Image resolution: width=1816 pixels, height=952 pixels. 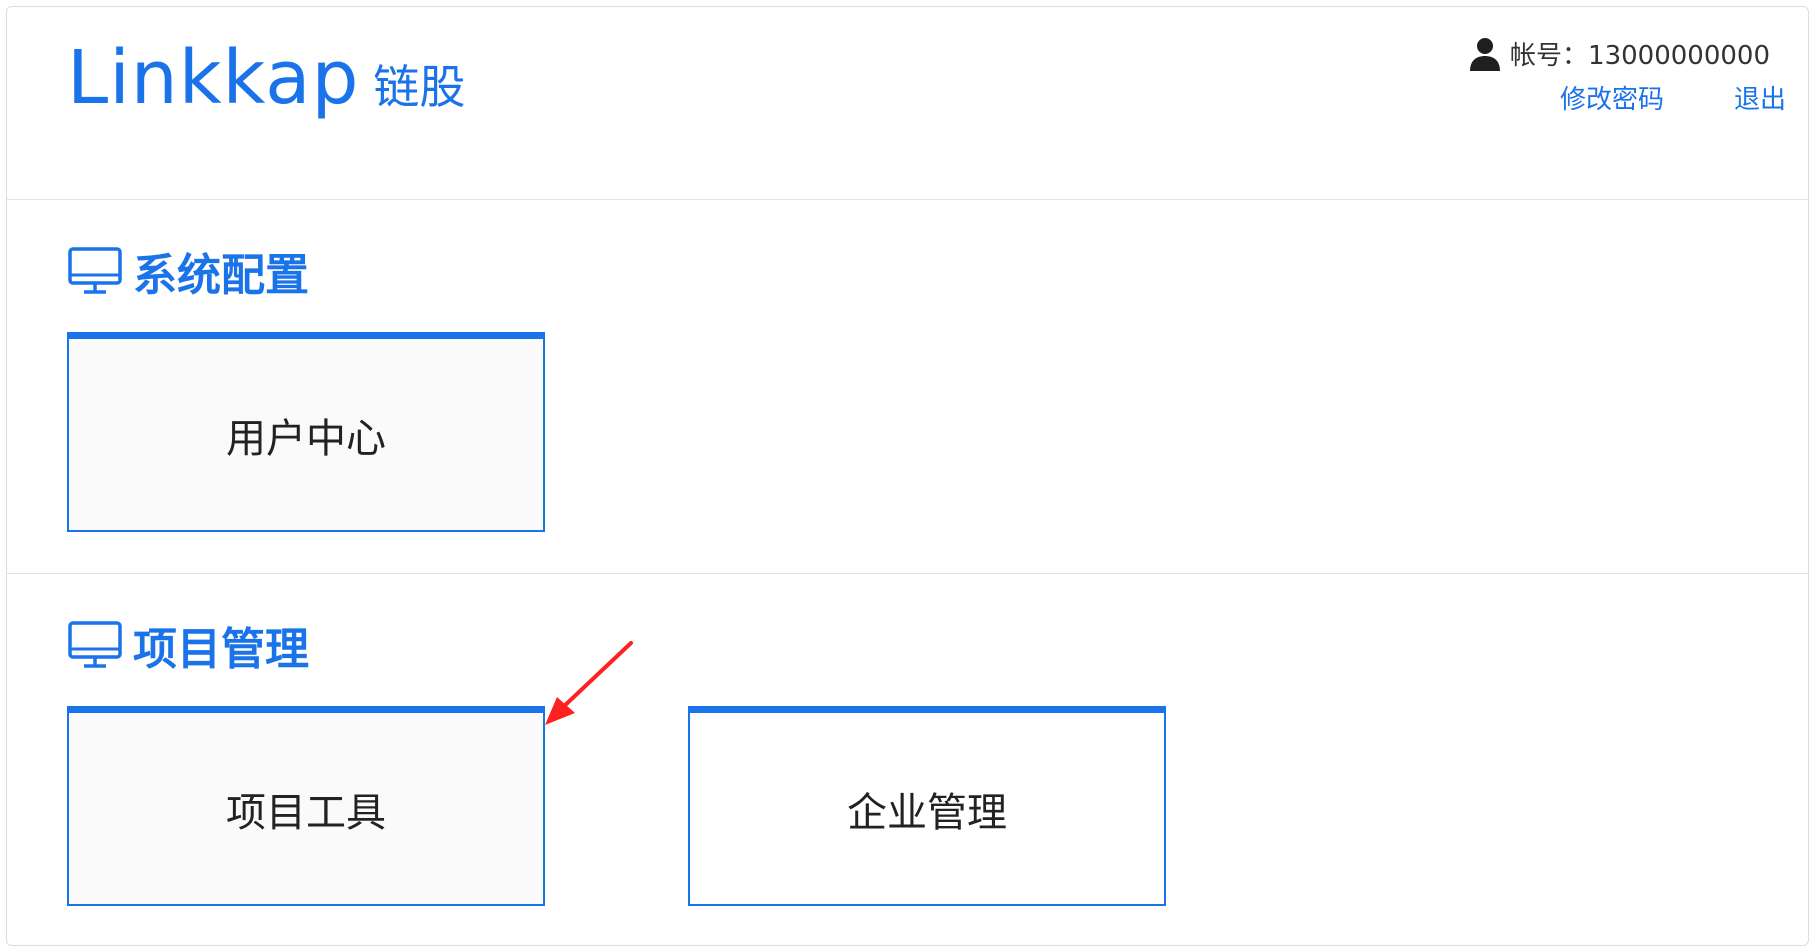 I want to click on card-enterprise-management: 企业管理, so click(x=927, y=806).